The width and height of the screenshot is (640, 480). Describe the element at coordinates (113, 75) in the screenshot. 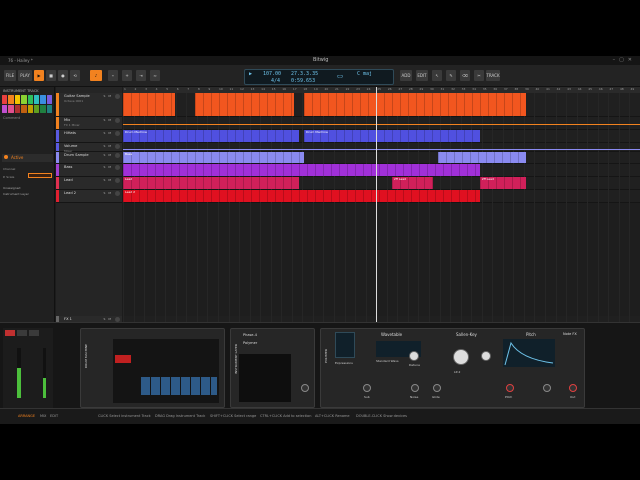

I see `automation-button: ⌁` at that location.